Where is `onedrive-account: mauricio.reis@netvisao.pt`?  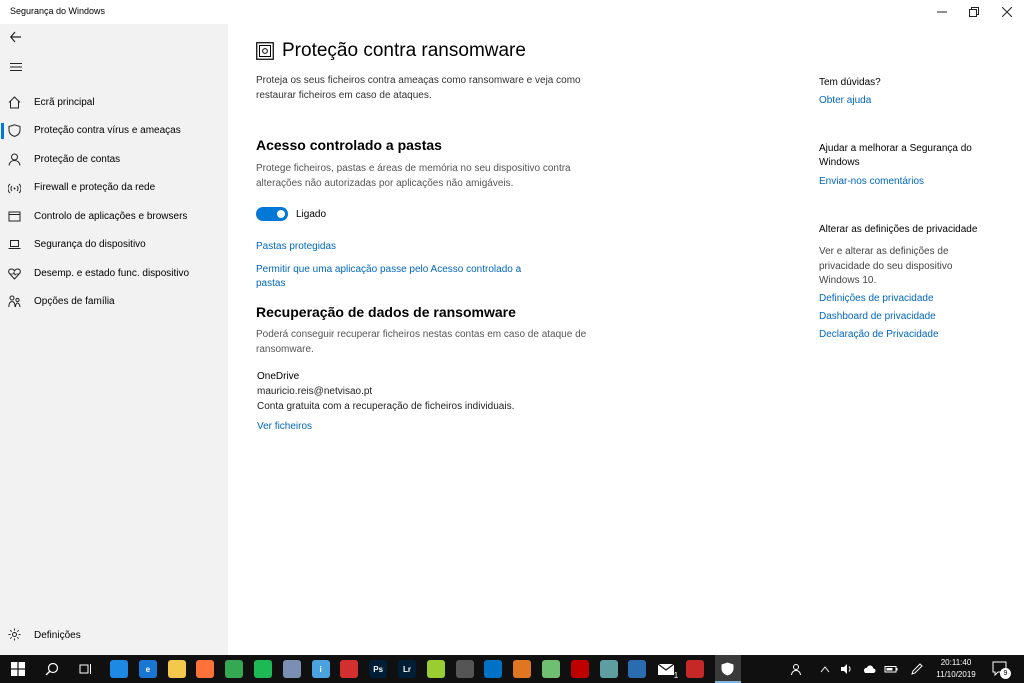 onedrive-account: mauricio.reis@netvisao.pt is located at coordinates (315, 391).